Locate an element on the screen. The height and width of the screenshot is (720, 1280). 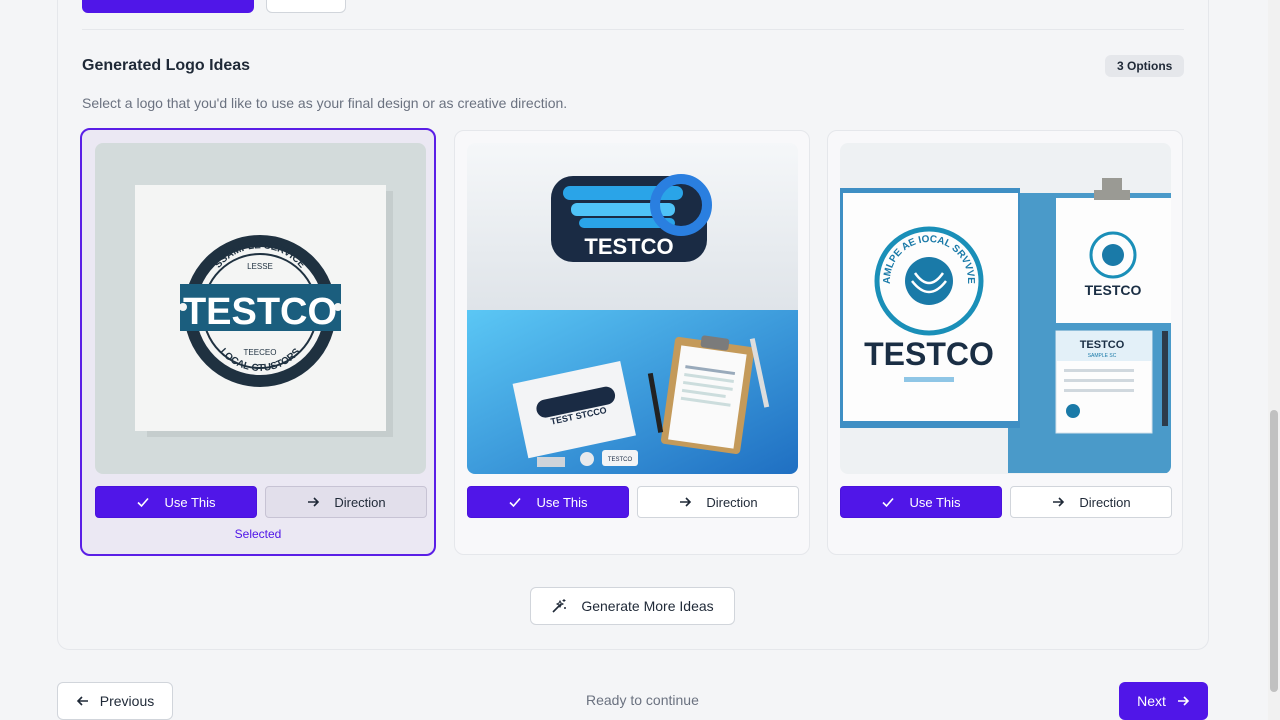
use-this-button-3: Use This is located at coordinates (921, 502).